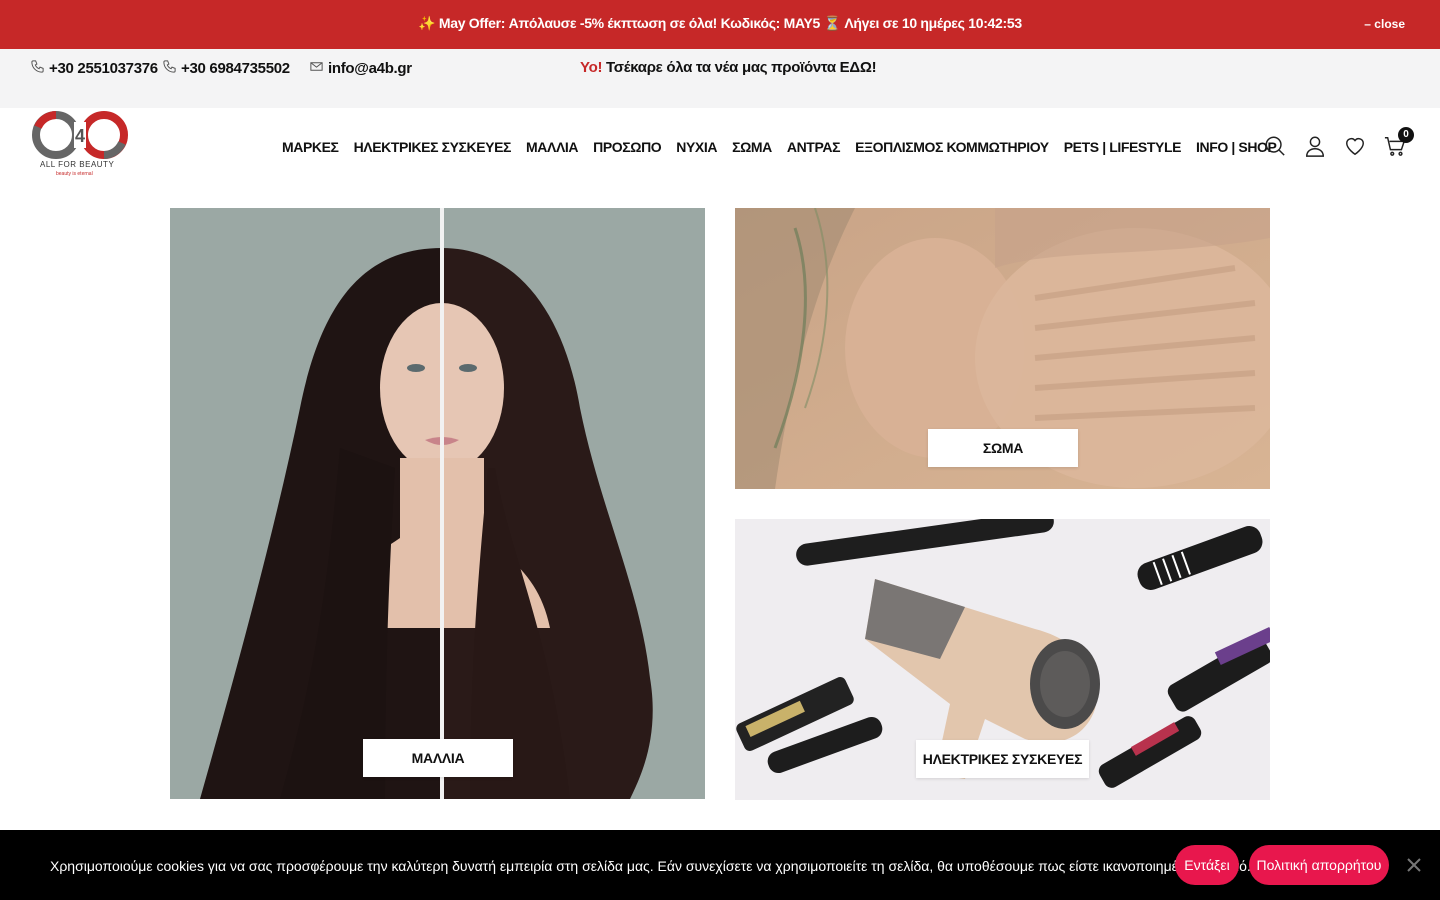 The height and width of the screenshot is (900, 1440). Describe the element at coordinates (433, 147) in the screenshot. I see `nav-item-electrical: ΗΛΕΚΤΡΙΚΕΣ ΣΥΣΚΕΥΕΣ` at that location.